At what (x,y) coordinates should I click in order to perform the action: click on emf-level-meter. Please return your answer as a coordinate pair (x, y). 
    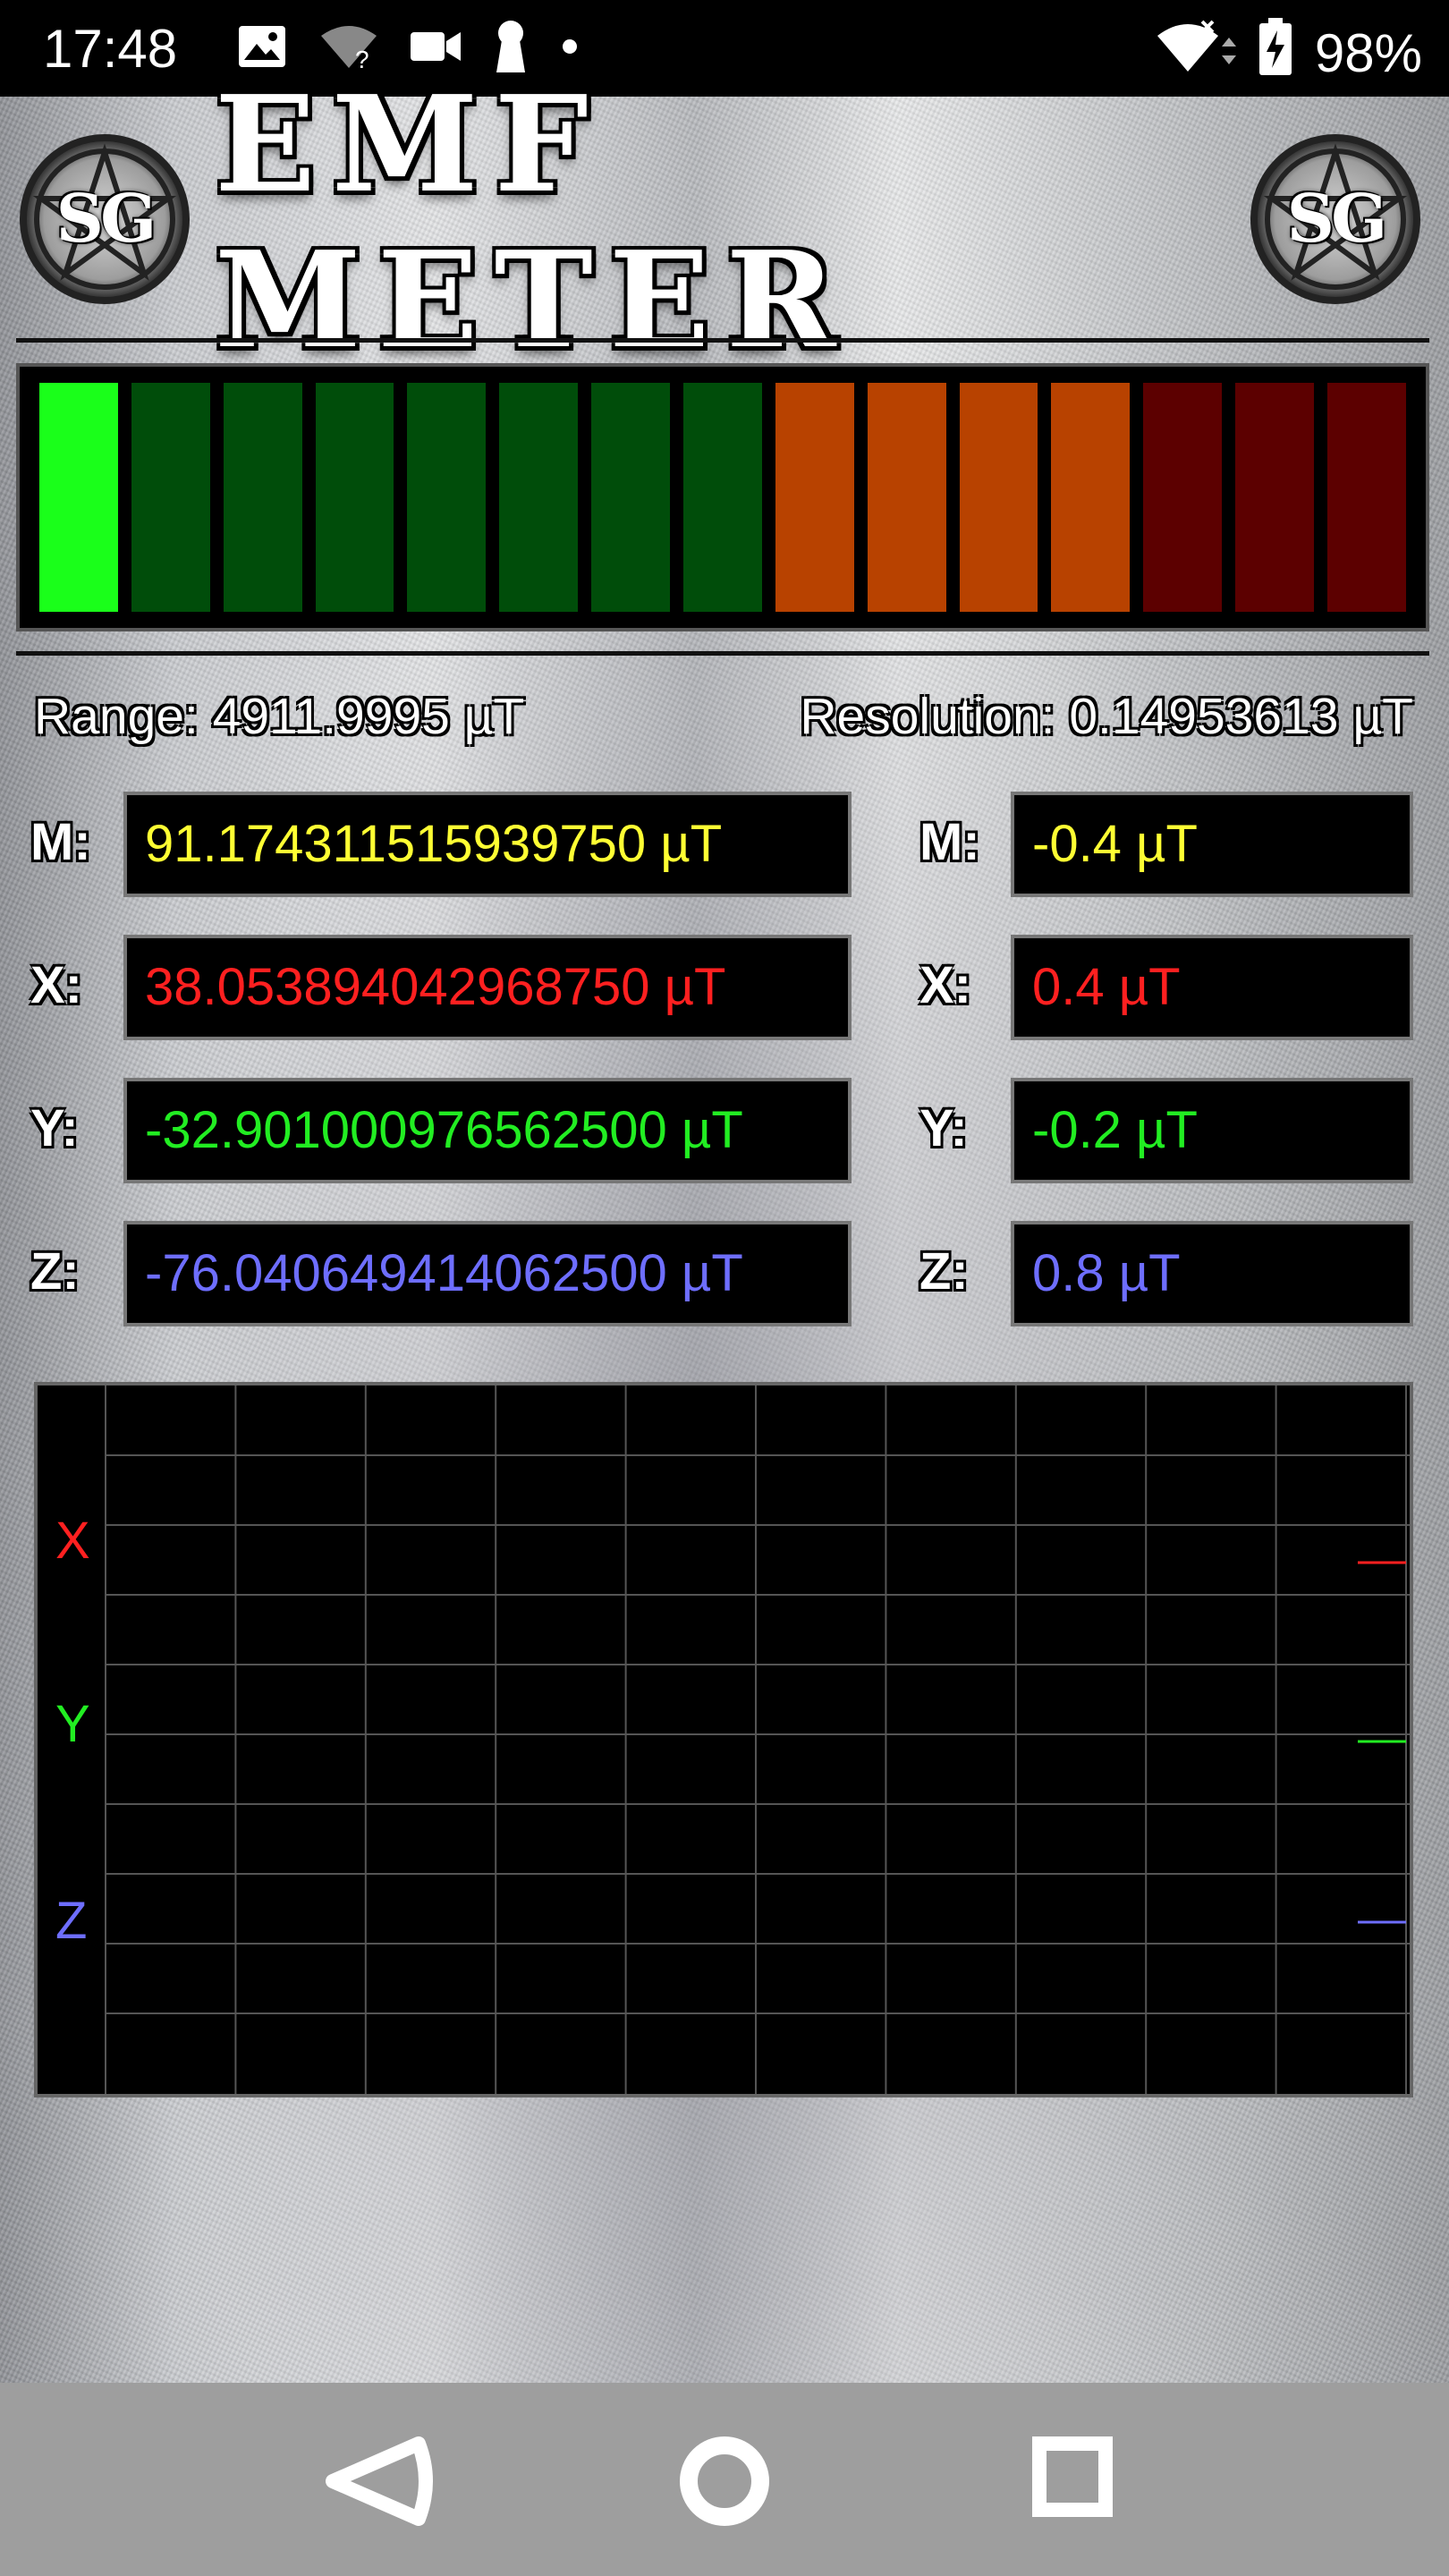
    Looking at the image, I should click on (722, 497).